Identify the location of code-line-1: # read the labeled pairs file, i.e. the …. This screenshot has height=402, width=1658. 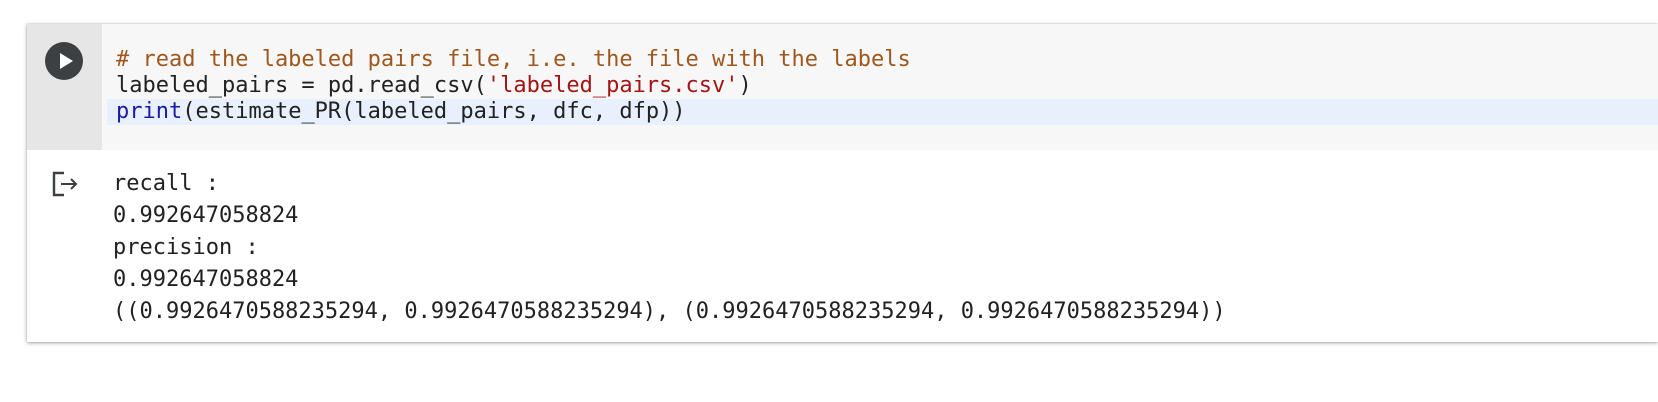
(513, 60).